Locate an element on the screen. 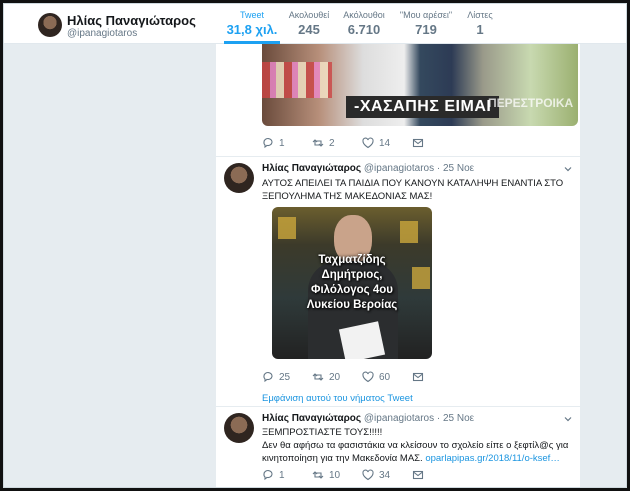 This screenshot has width=630, height=491. image-watermark: ΠΕΡΕΣΤΡΟΙΚΑ is located at coordinates (531, 103).